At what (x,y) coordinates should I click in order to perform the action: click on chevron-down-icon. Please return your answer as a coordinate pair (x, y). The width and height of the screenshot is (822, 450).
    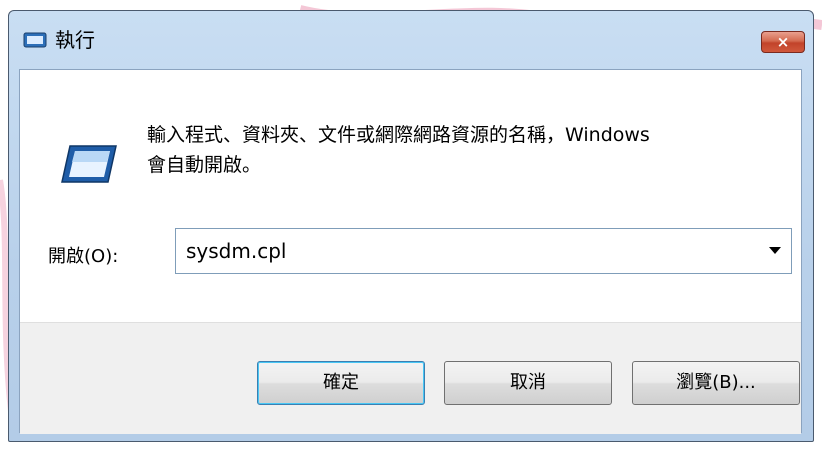
    Looking at the image, I should click on (775, 250).